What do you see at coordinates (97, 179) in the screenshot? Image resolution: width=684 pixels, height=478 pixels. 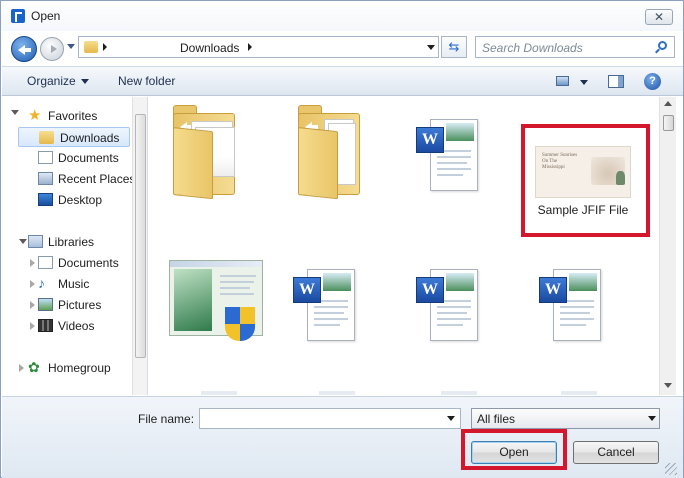 I see `sidebar-item-label: Recent Places` at bounding box center [97, 179].